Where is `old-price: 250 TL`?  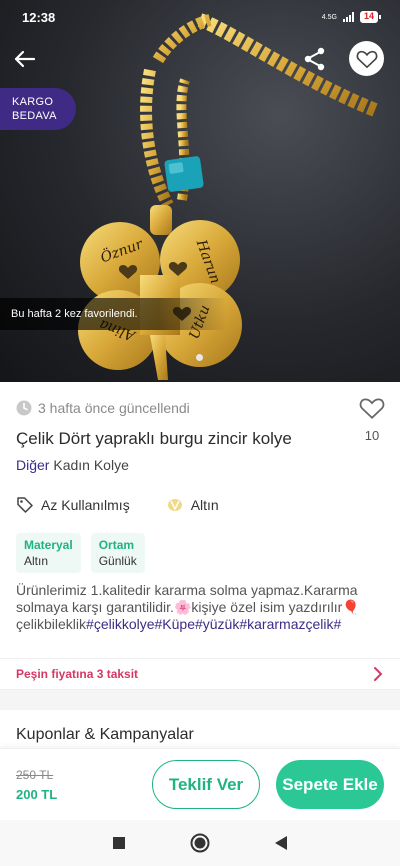
old-price: 250 TL is located at coordinates (35, 775).